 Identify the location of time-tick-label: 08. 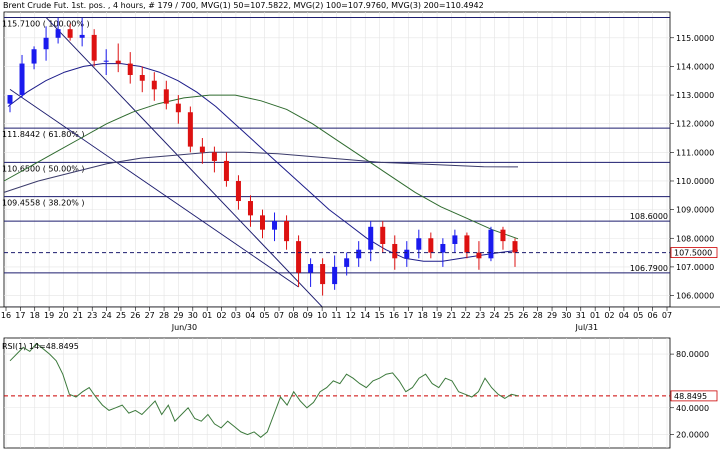
(293, 315).